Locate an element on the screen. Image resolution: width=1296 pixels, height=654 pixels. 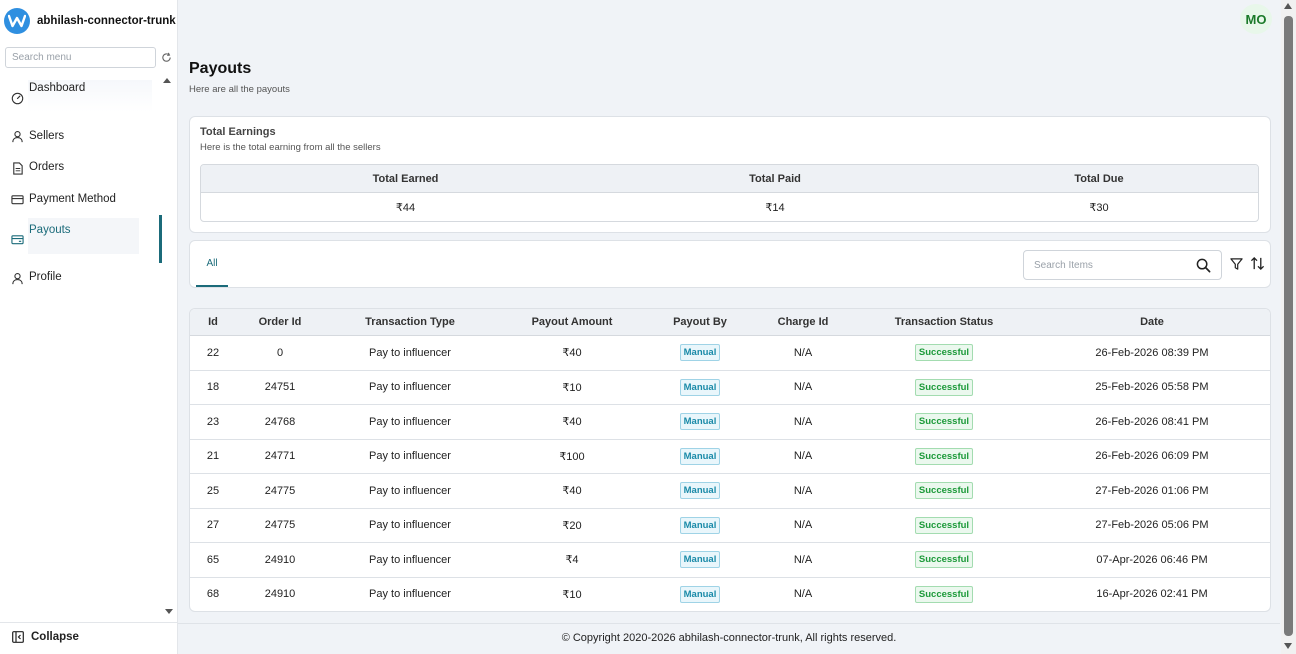
sidebar-item-label: Sellers is located at coordinates (47, 136).